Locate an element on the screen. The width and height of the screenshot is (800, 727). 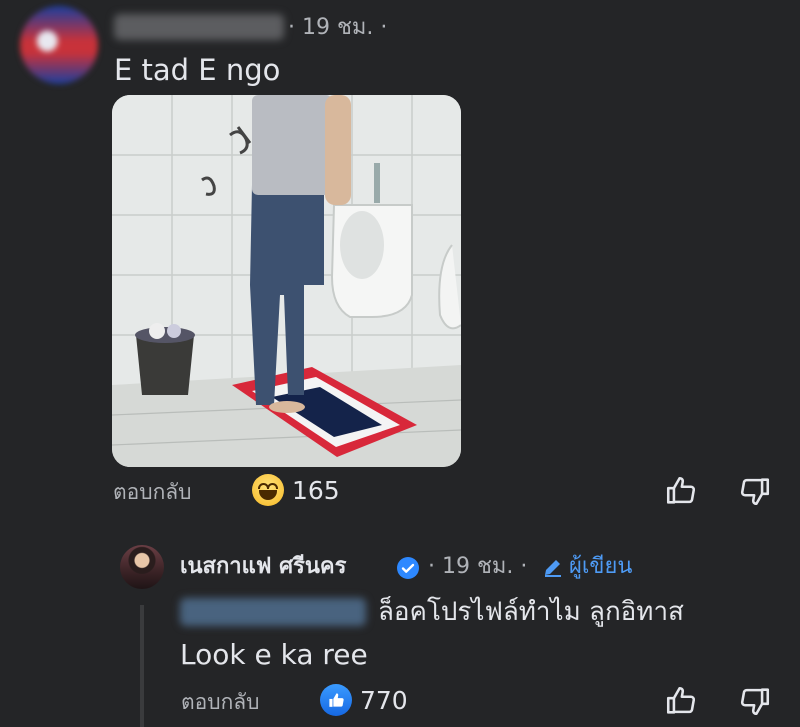
author-badge: ผู้เขียน is located at coordinates (586, 567).